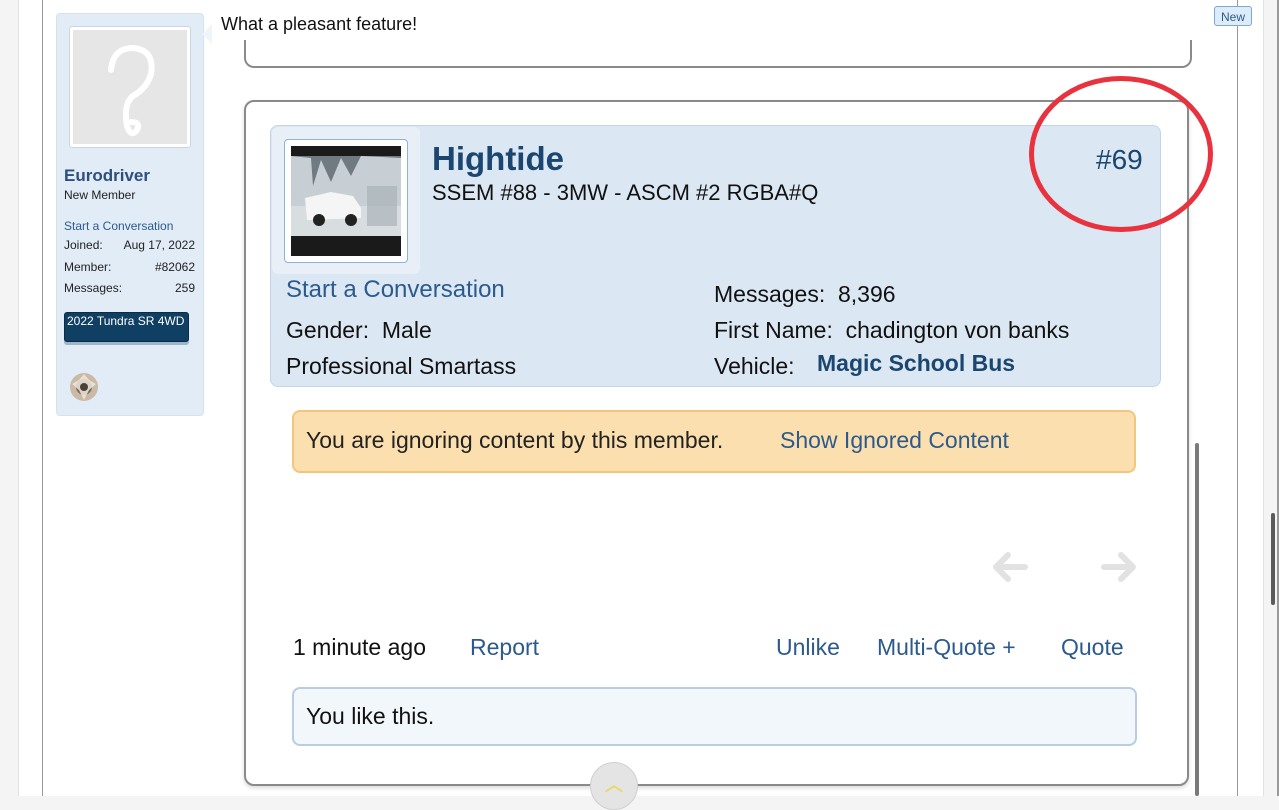 The image size is (1279, 810). What do you see at coordinates (894, 440) in the screenshot?
I see `show-ignored-content-link: Show Ignored Content` at bounding box center [894, 440].